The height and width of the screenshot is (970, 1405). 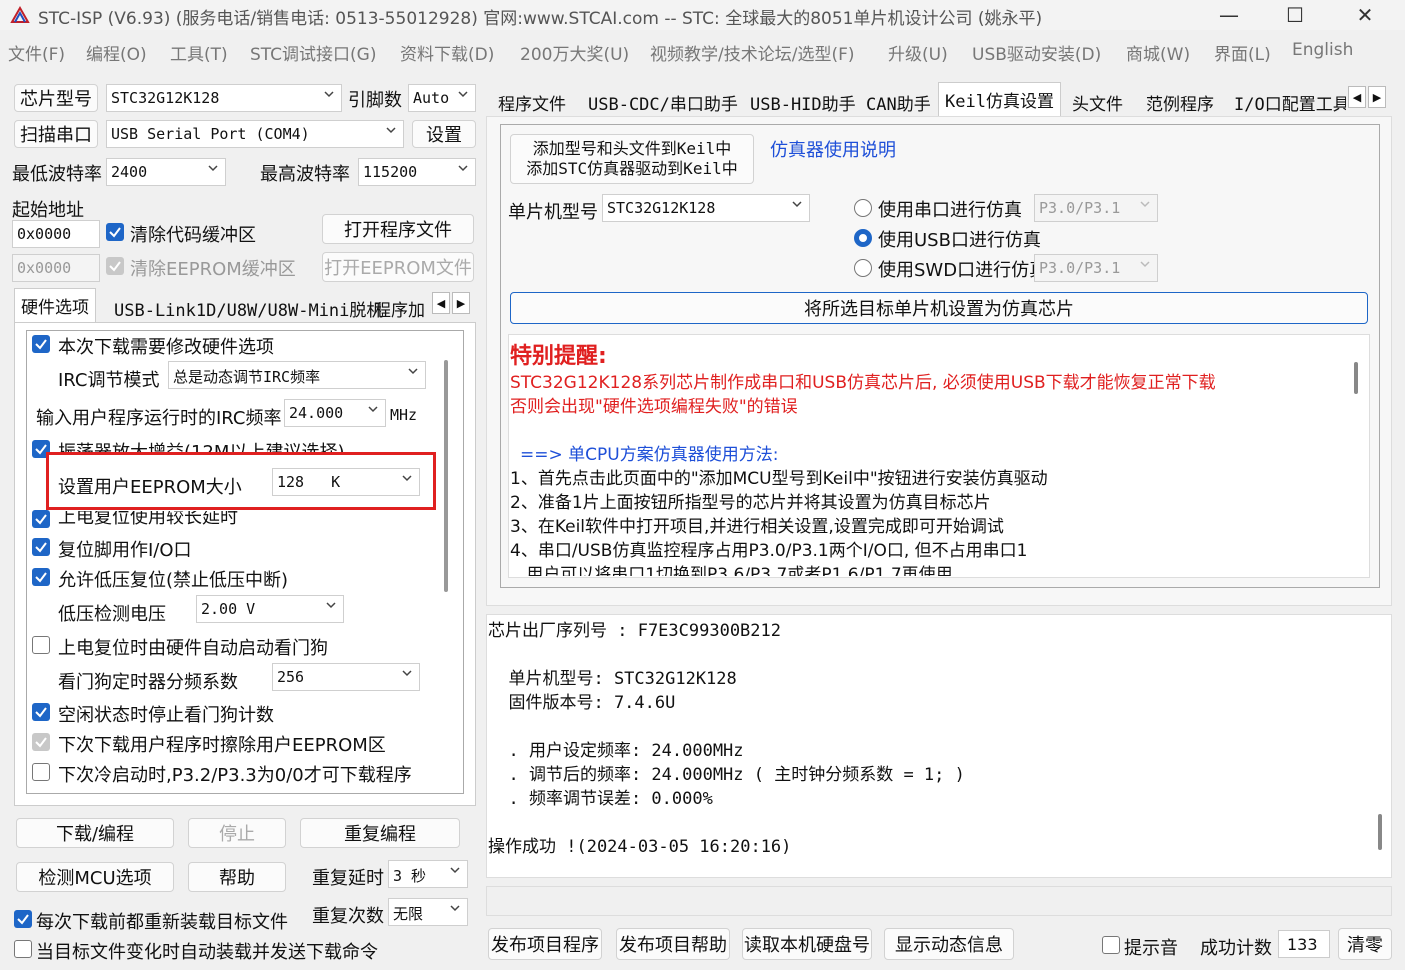 I want to click on menu-debug-interface: STC调试接口(G), so click(x=313, y=52).